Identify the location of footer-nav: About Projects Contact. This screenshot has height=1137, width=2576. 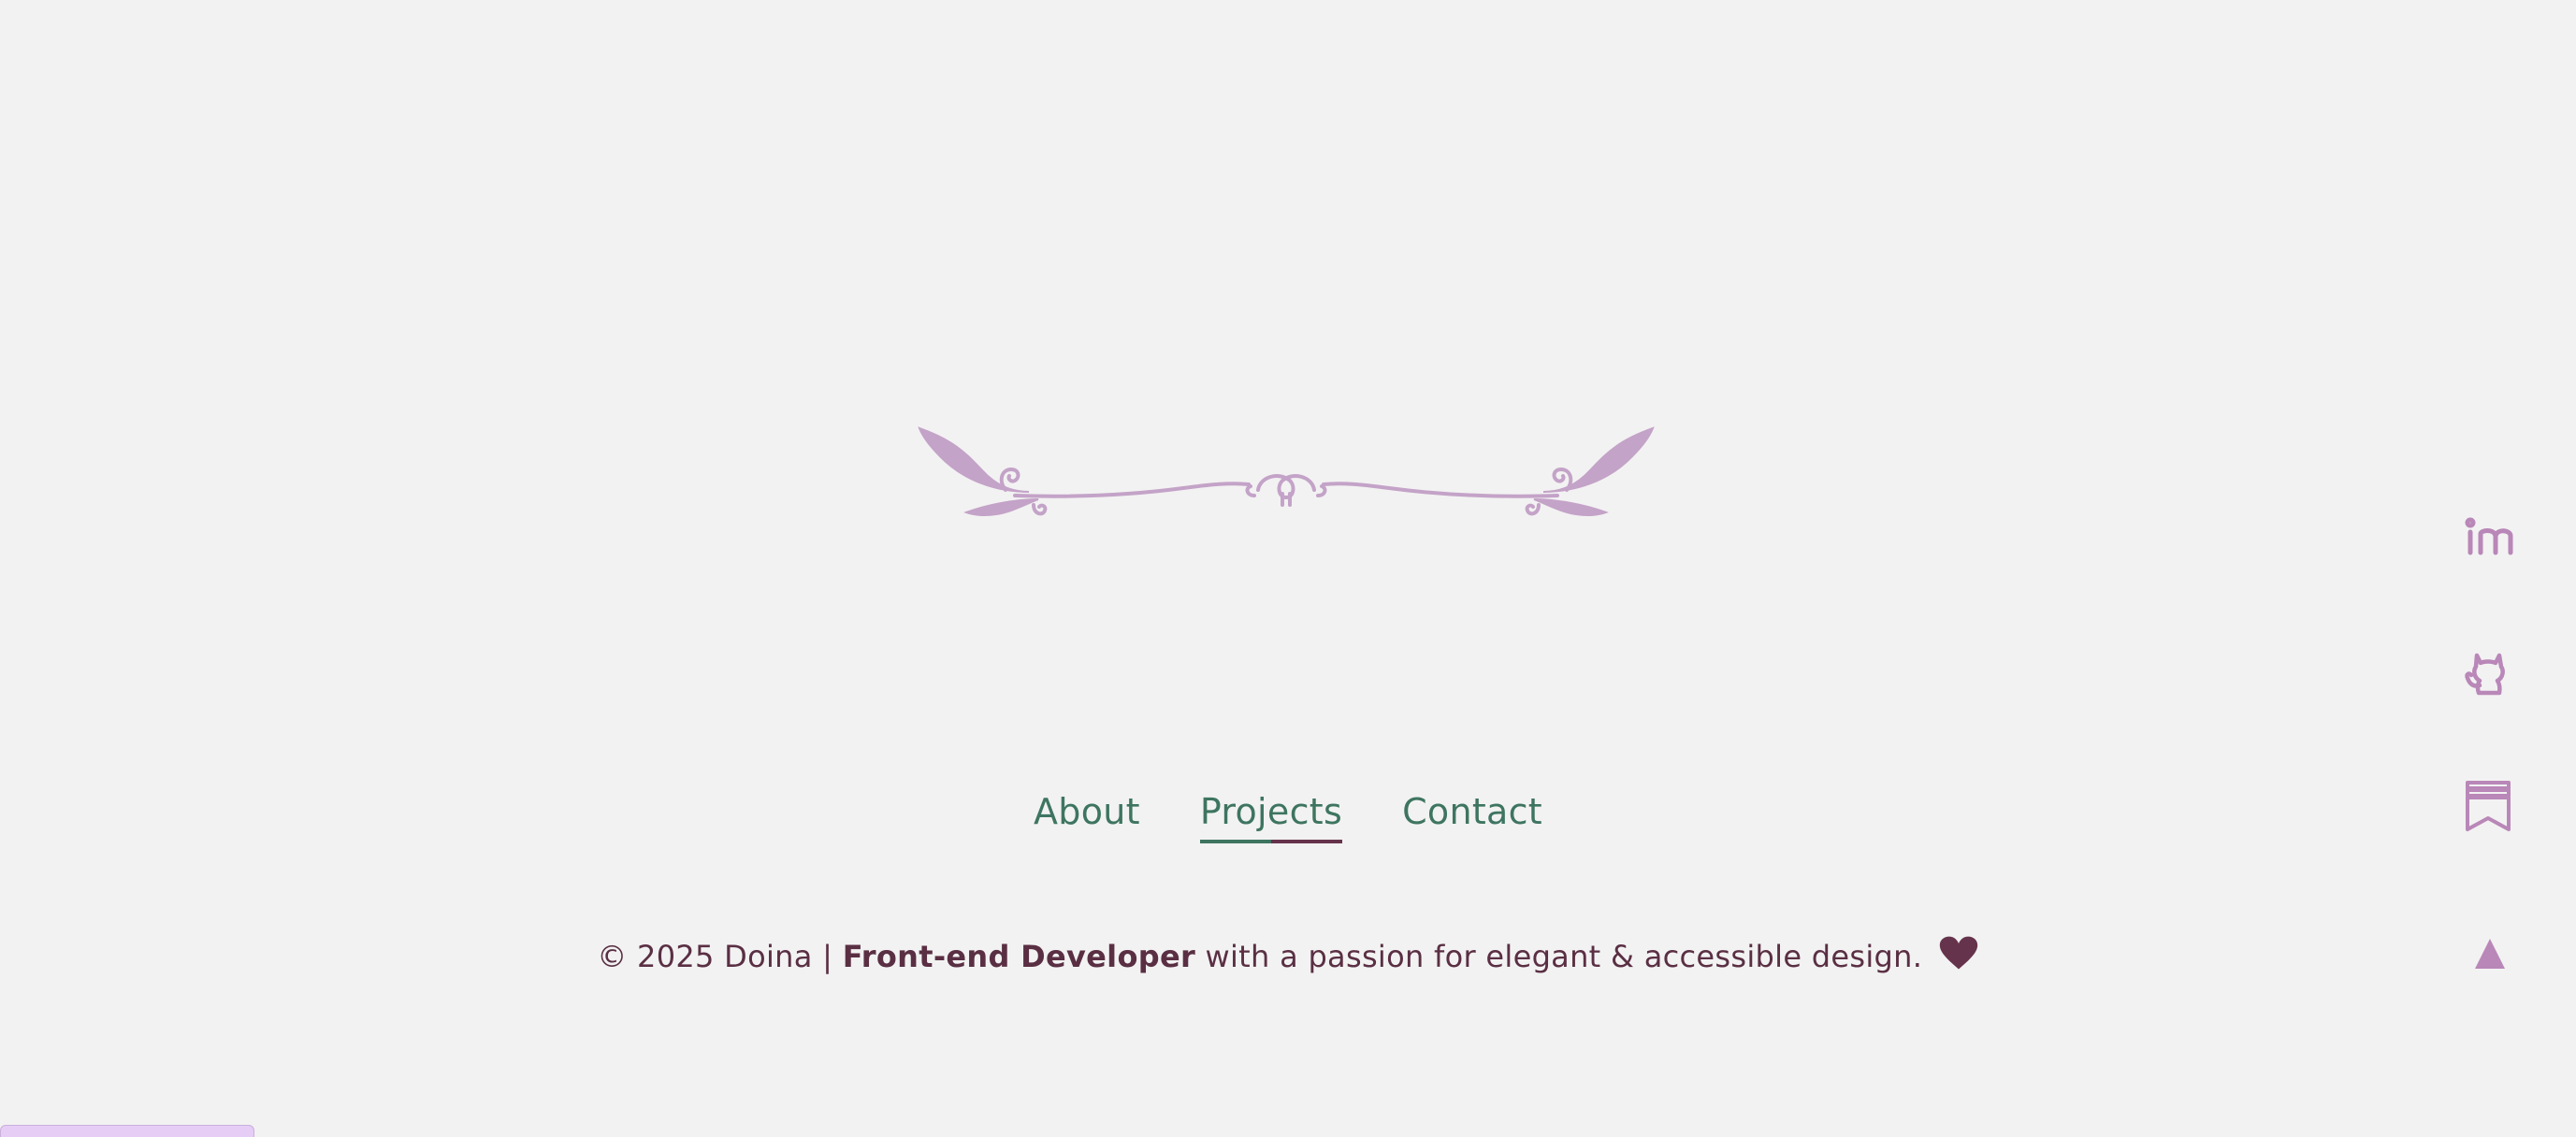
(1288, 813).